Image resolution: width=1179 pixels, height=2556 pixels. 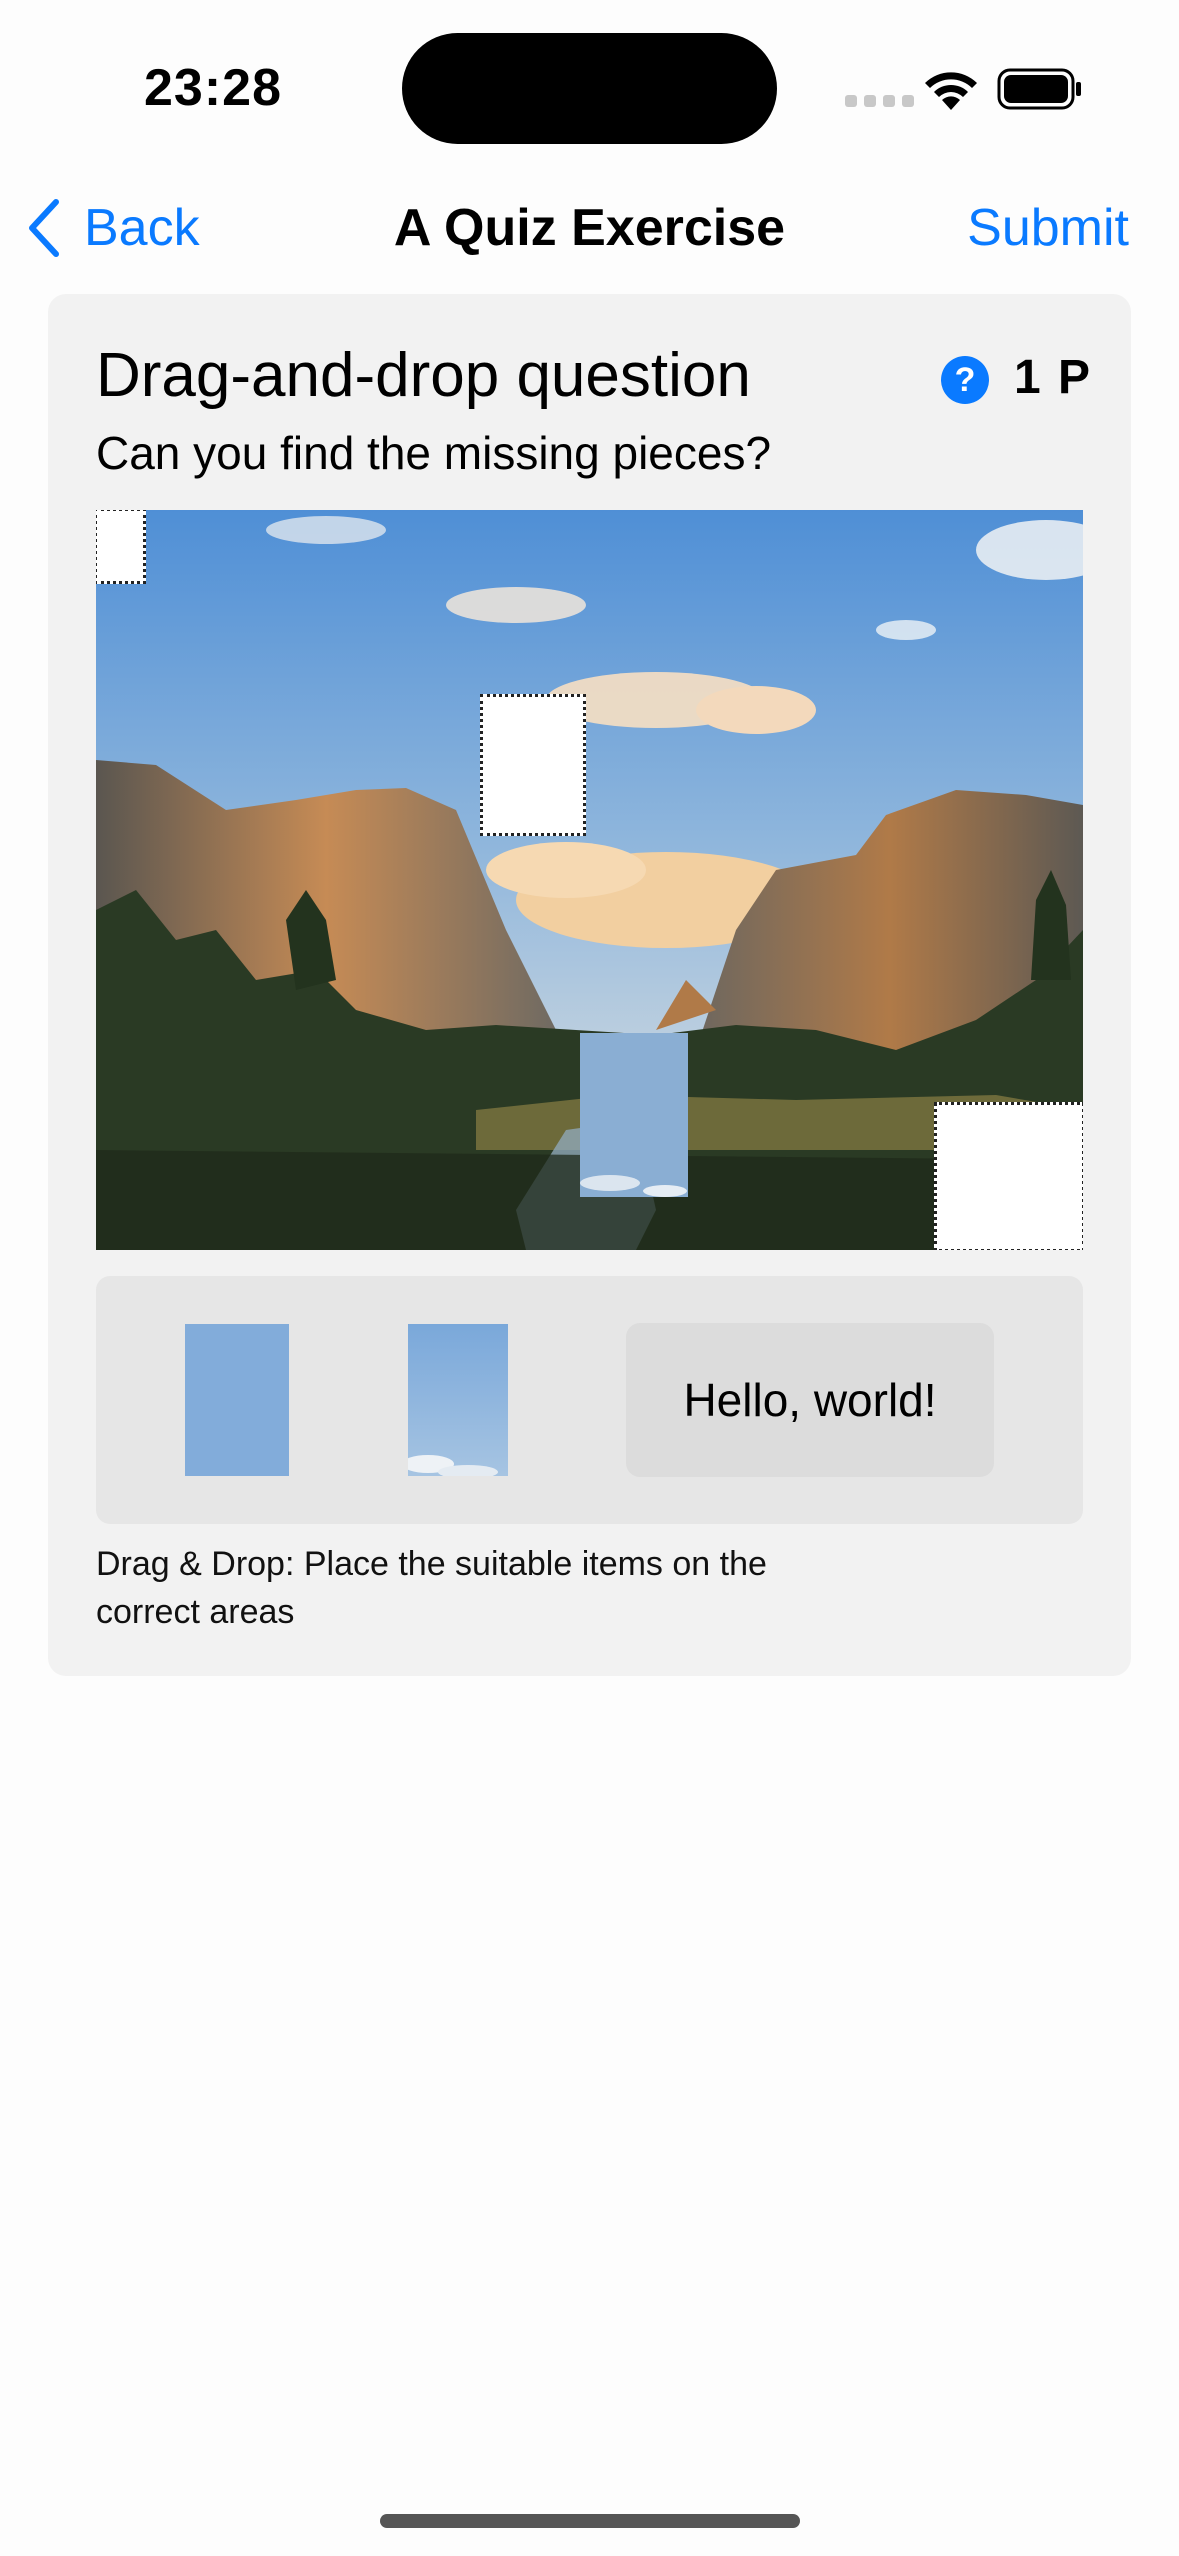 What do you see at coordinates (1008, 1176) in the screenshot?
I see `drop-zone-bottom-right` at bounding box center [1008, 1176].